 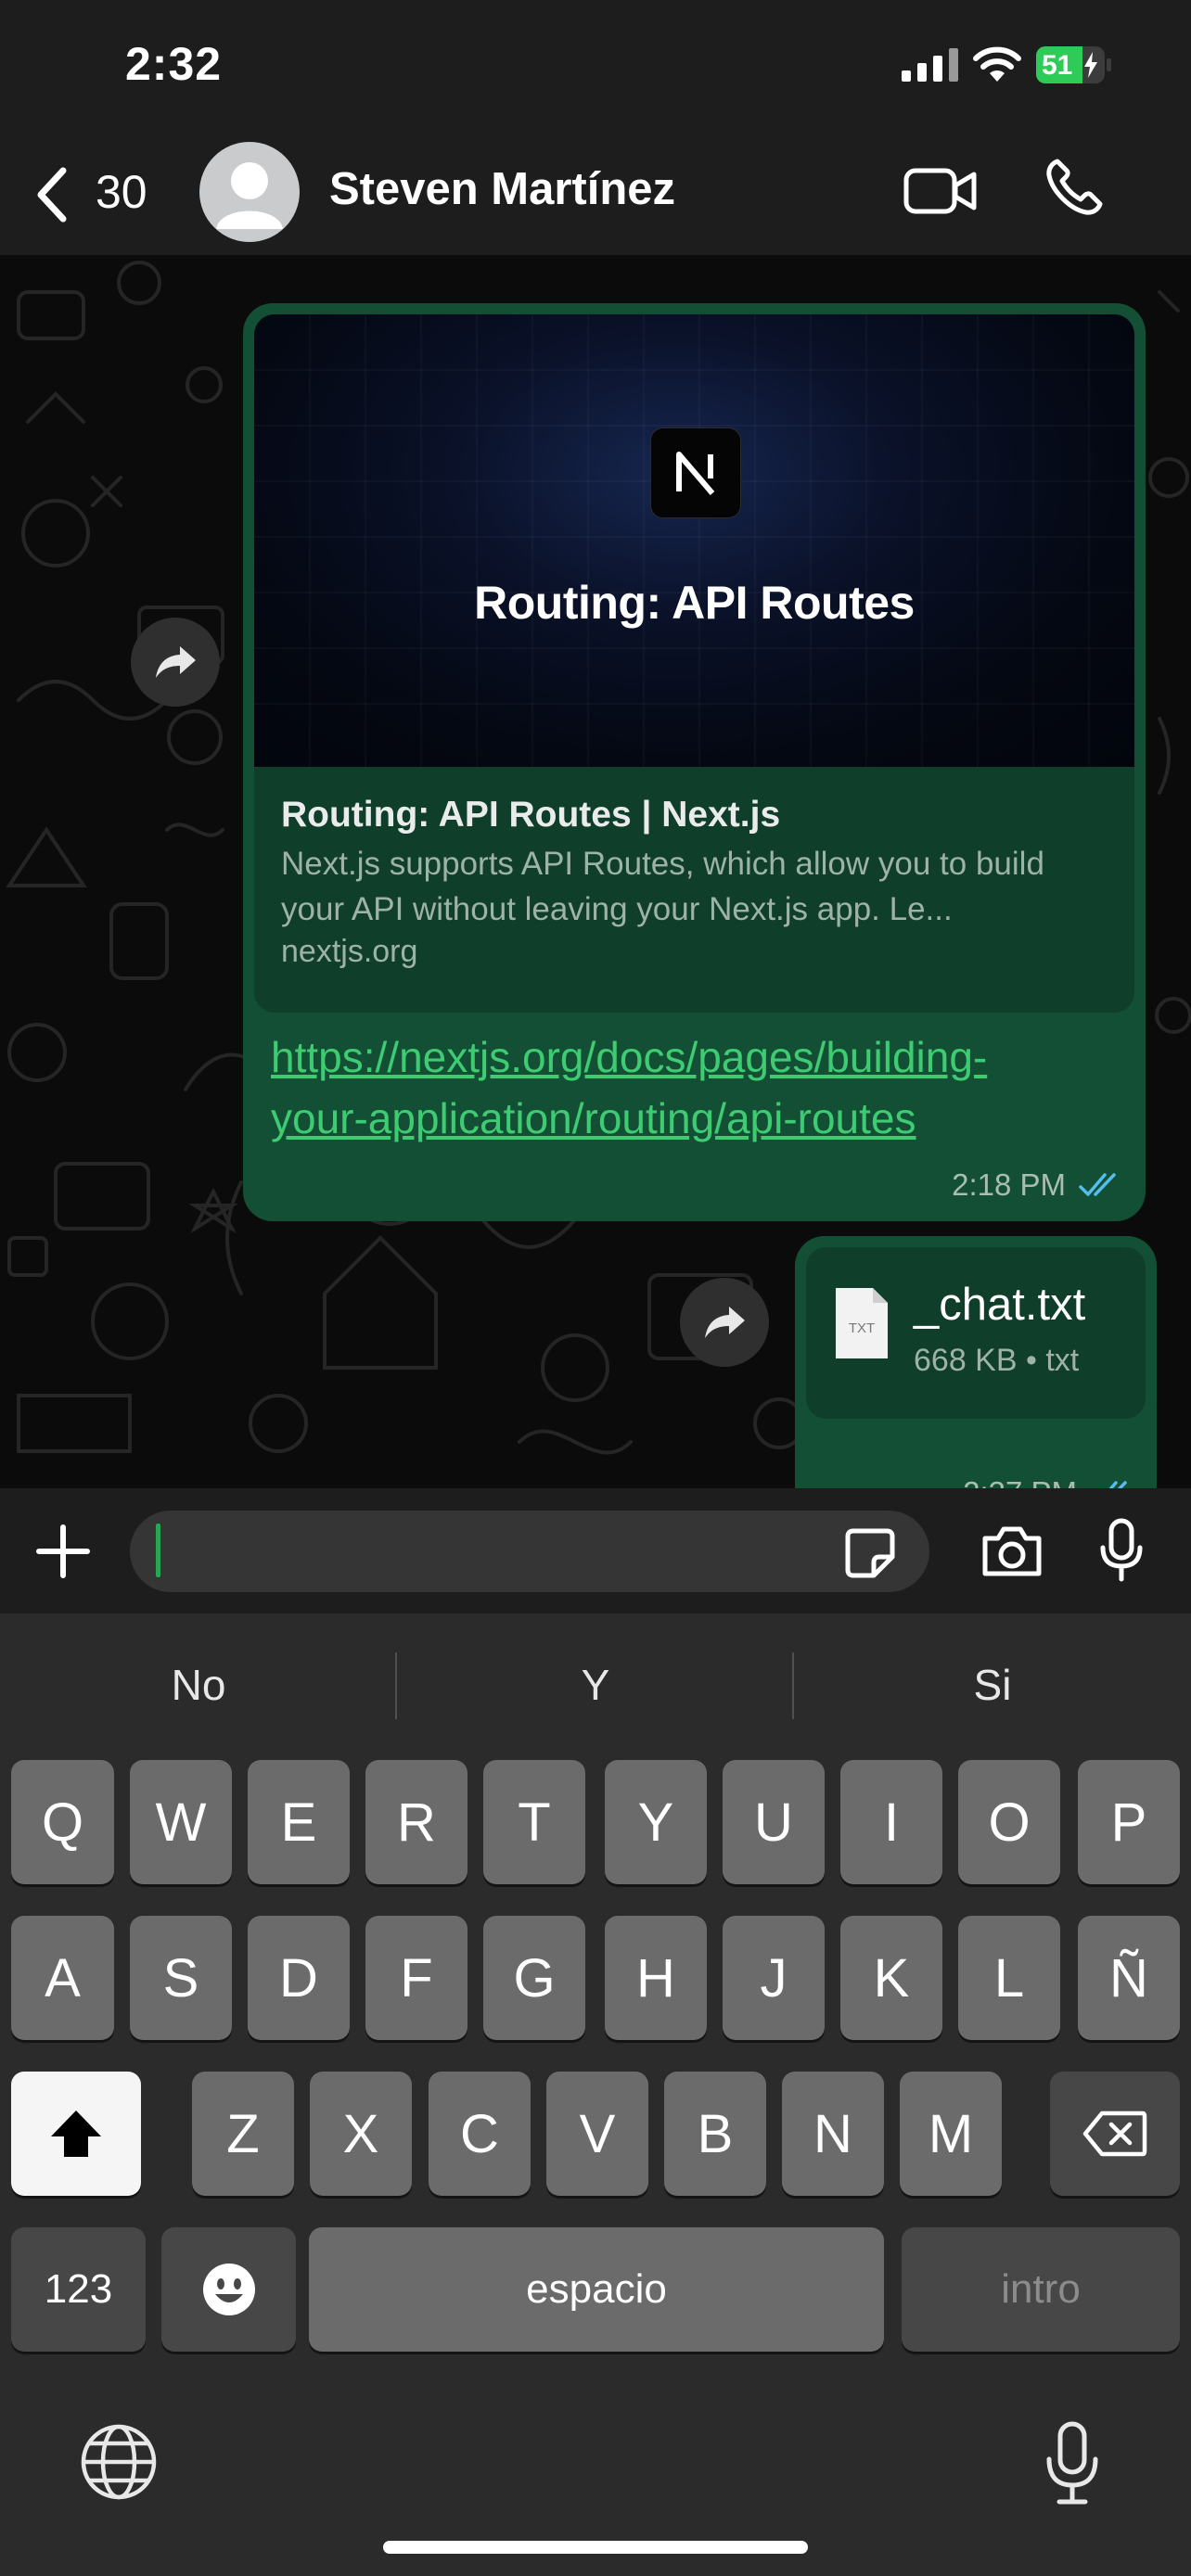 I want to click on emoji-key, so click(x=228, y=2289).